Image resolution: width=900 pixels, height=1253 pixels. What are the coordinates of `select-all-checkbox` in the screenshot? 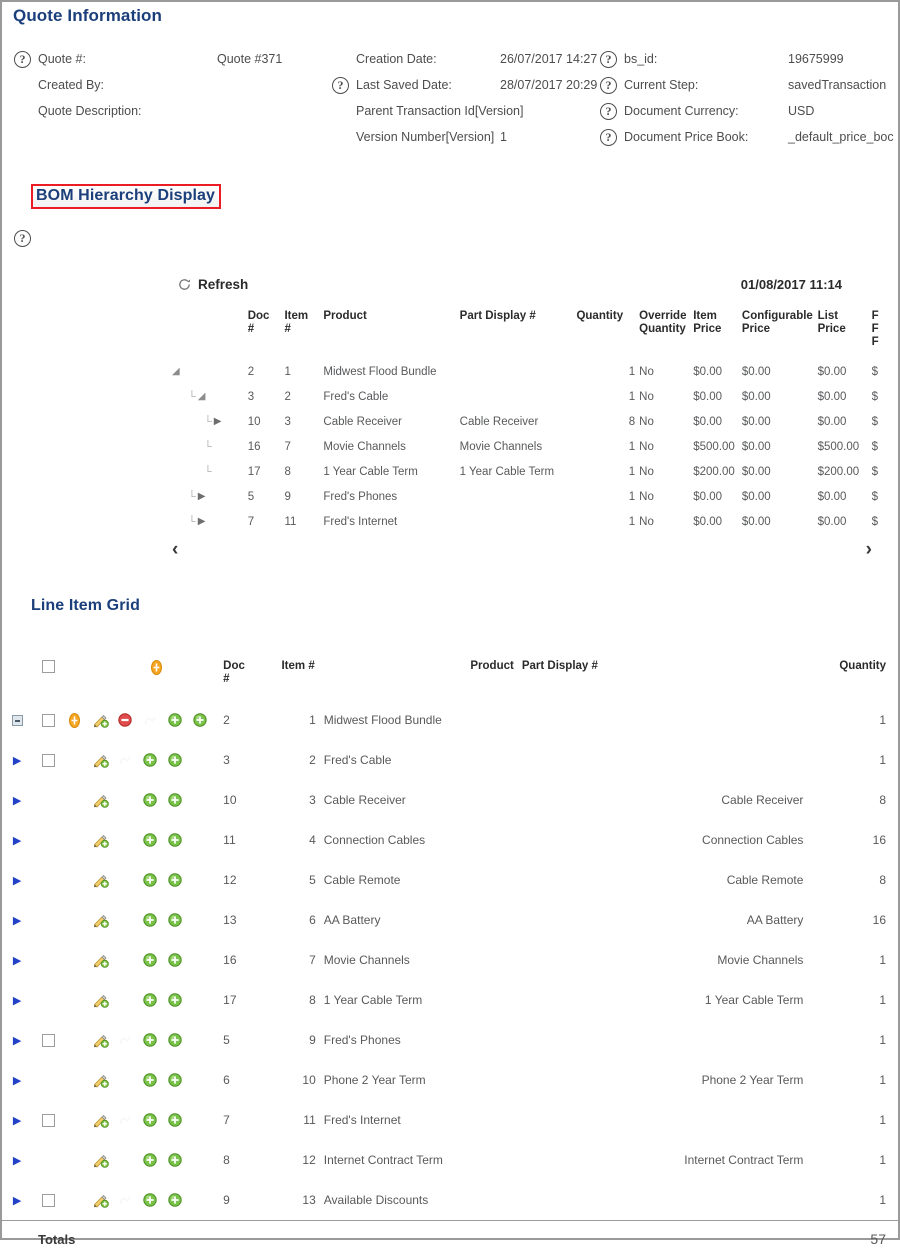 It's located at (48, 676).